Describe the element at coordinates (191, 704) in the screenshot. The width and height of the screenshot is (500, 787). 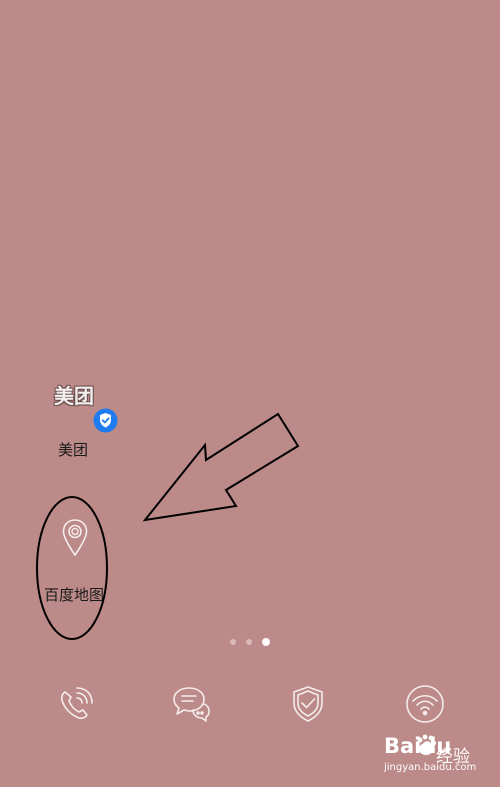
I see `messages-icon` at that location.